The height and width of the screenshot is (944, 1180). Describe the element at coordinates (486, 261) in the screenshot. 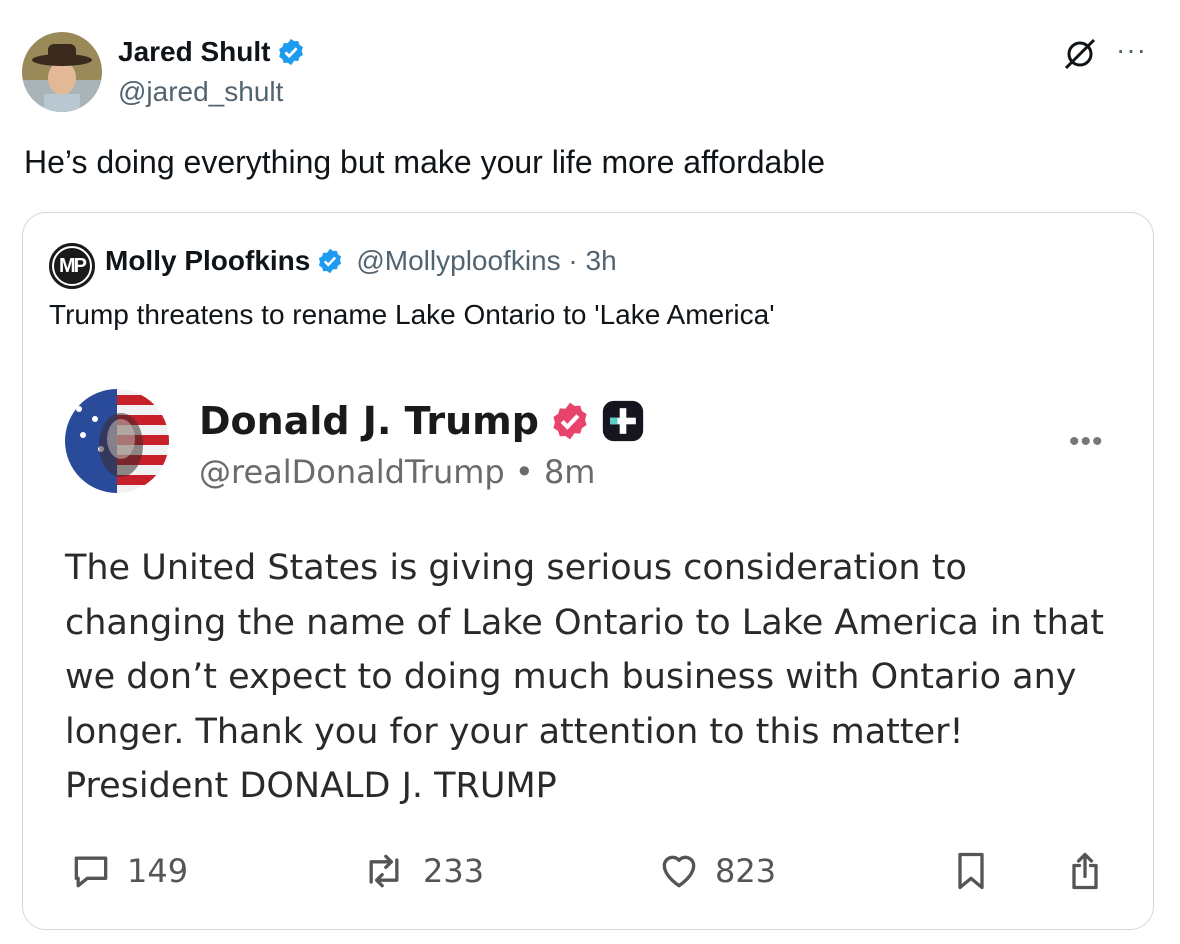

I see `quote-handle-time: @Mollyploofkins · 3h` at that location.